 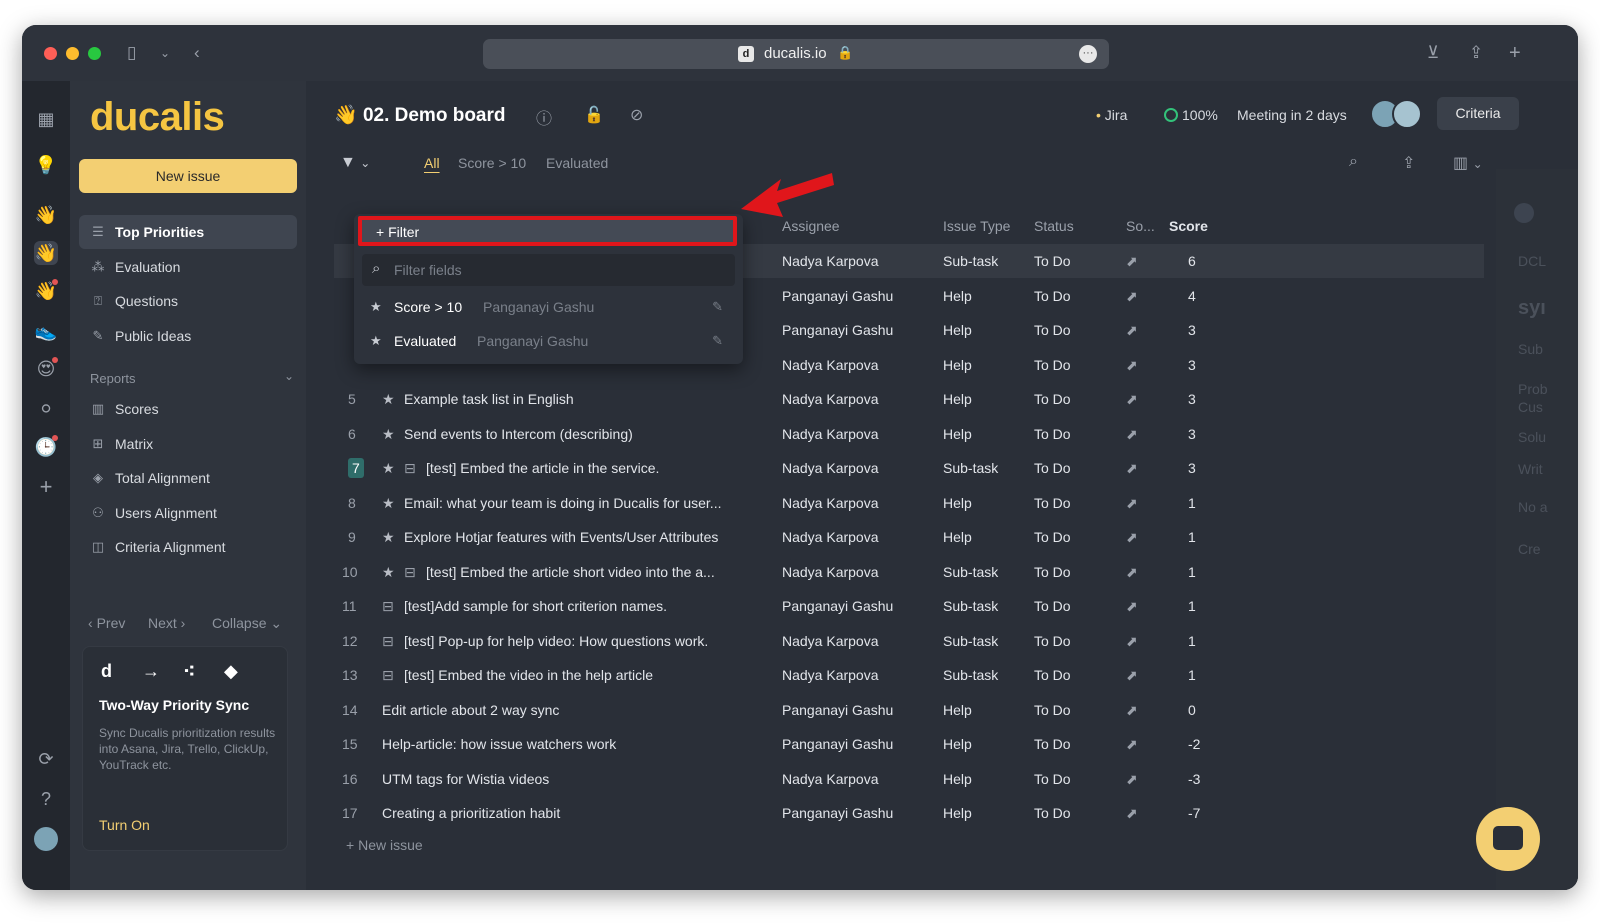 What do you see at coordinates (124, 825) in the screenshot?
I see `turn-on-link: Turn On` at bounding box center [124, 825].